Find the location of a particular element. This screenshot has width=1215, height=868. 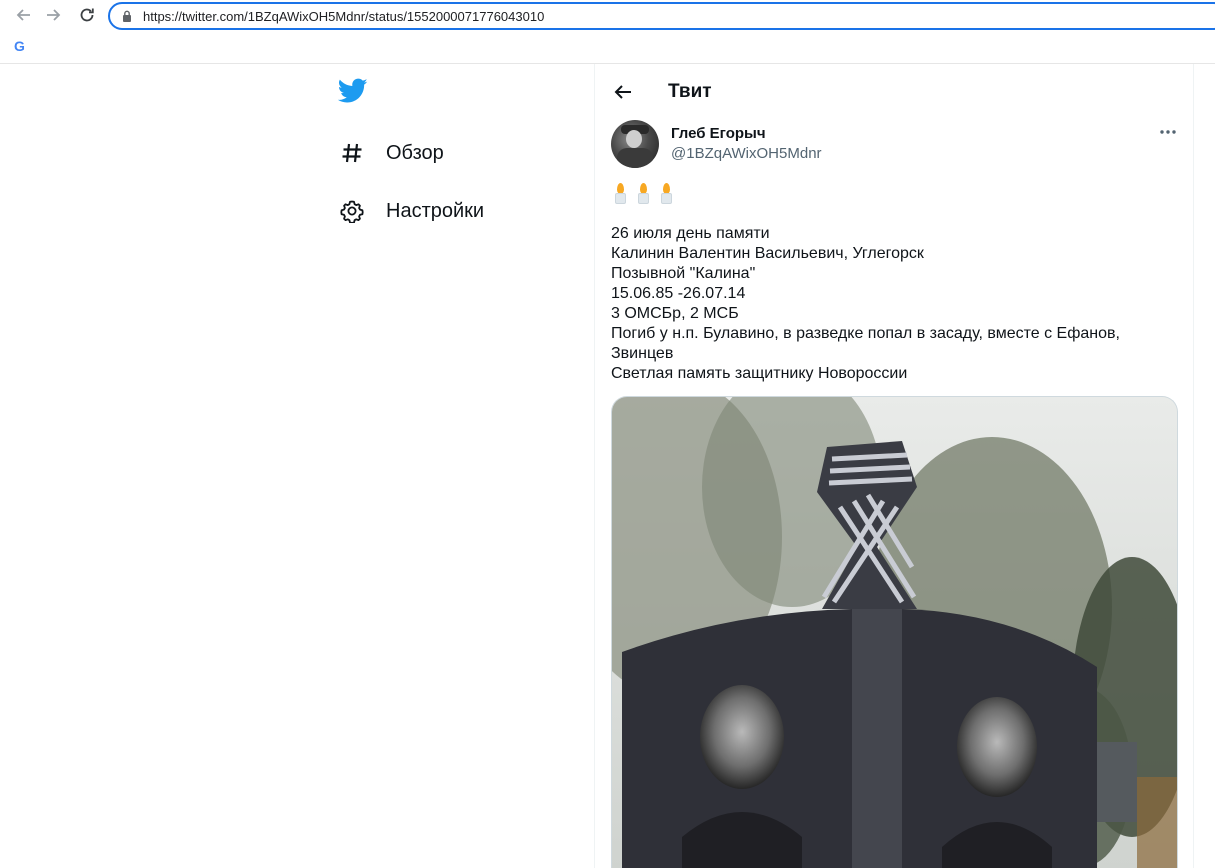

tweet-author: Глеб Егорыч @1BZqAWixOH5Mdnr is located at coordinates (894, 148).